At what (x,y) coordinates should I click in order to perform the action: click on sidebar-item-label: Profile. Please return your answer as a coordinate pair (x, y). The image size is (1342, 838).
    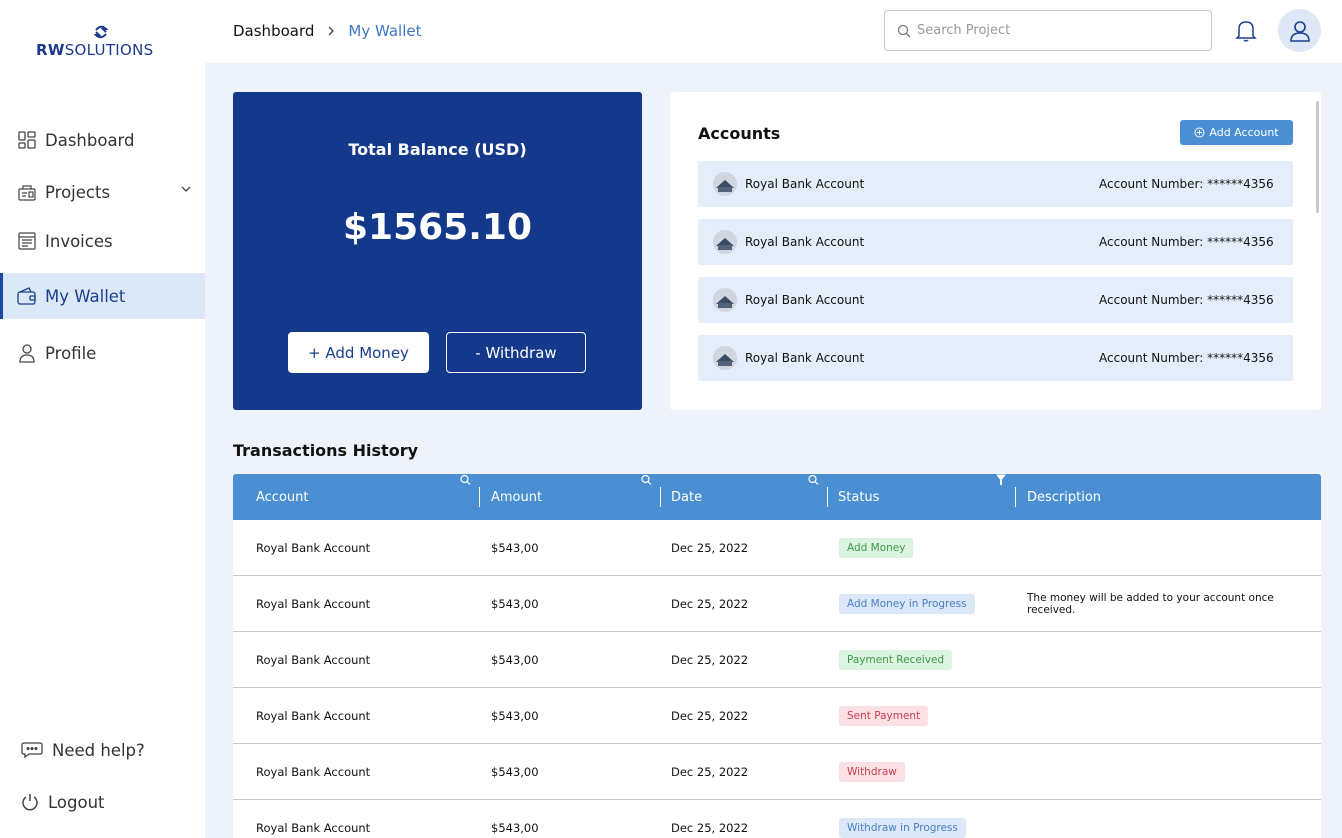
    Looking at the image, I should click on (71, 353).